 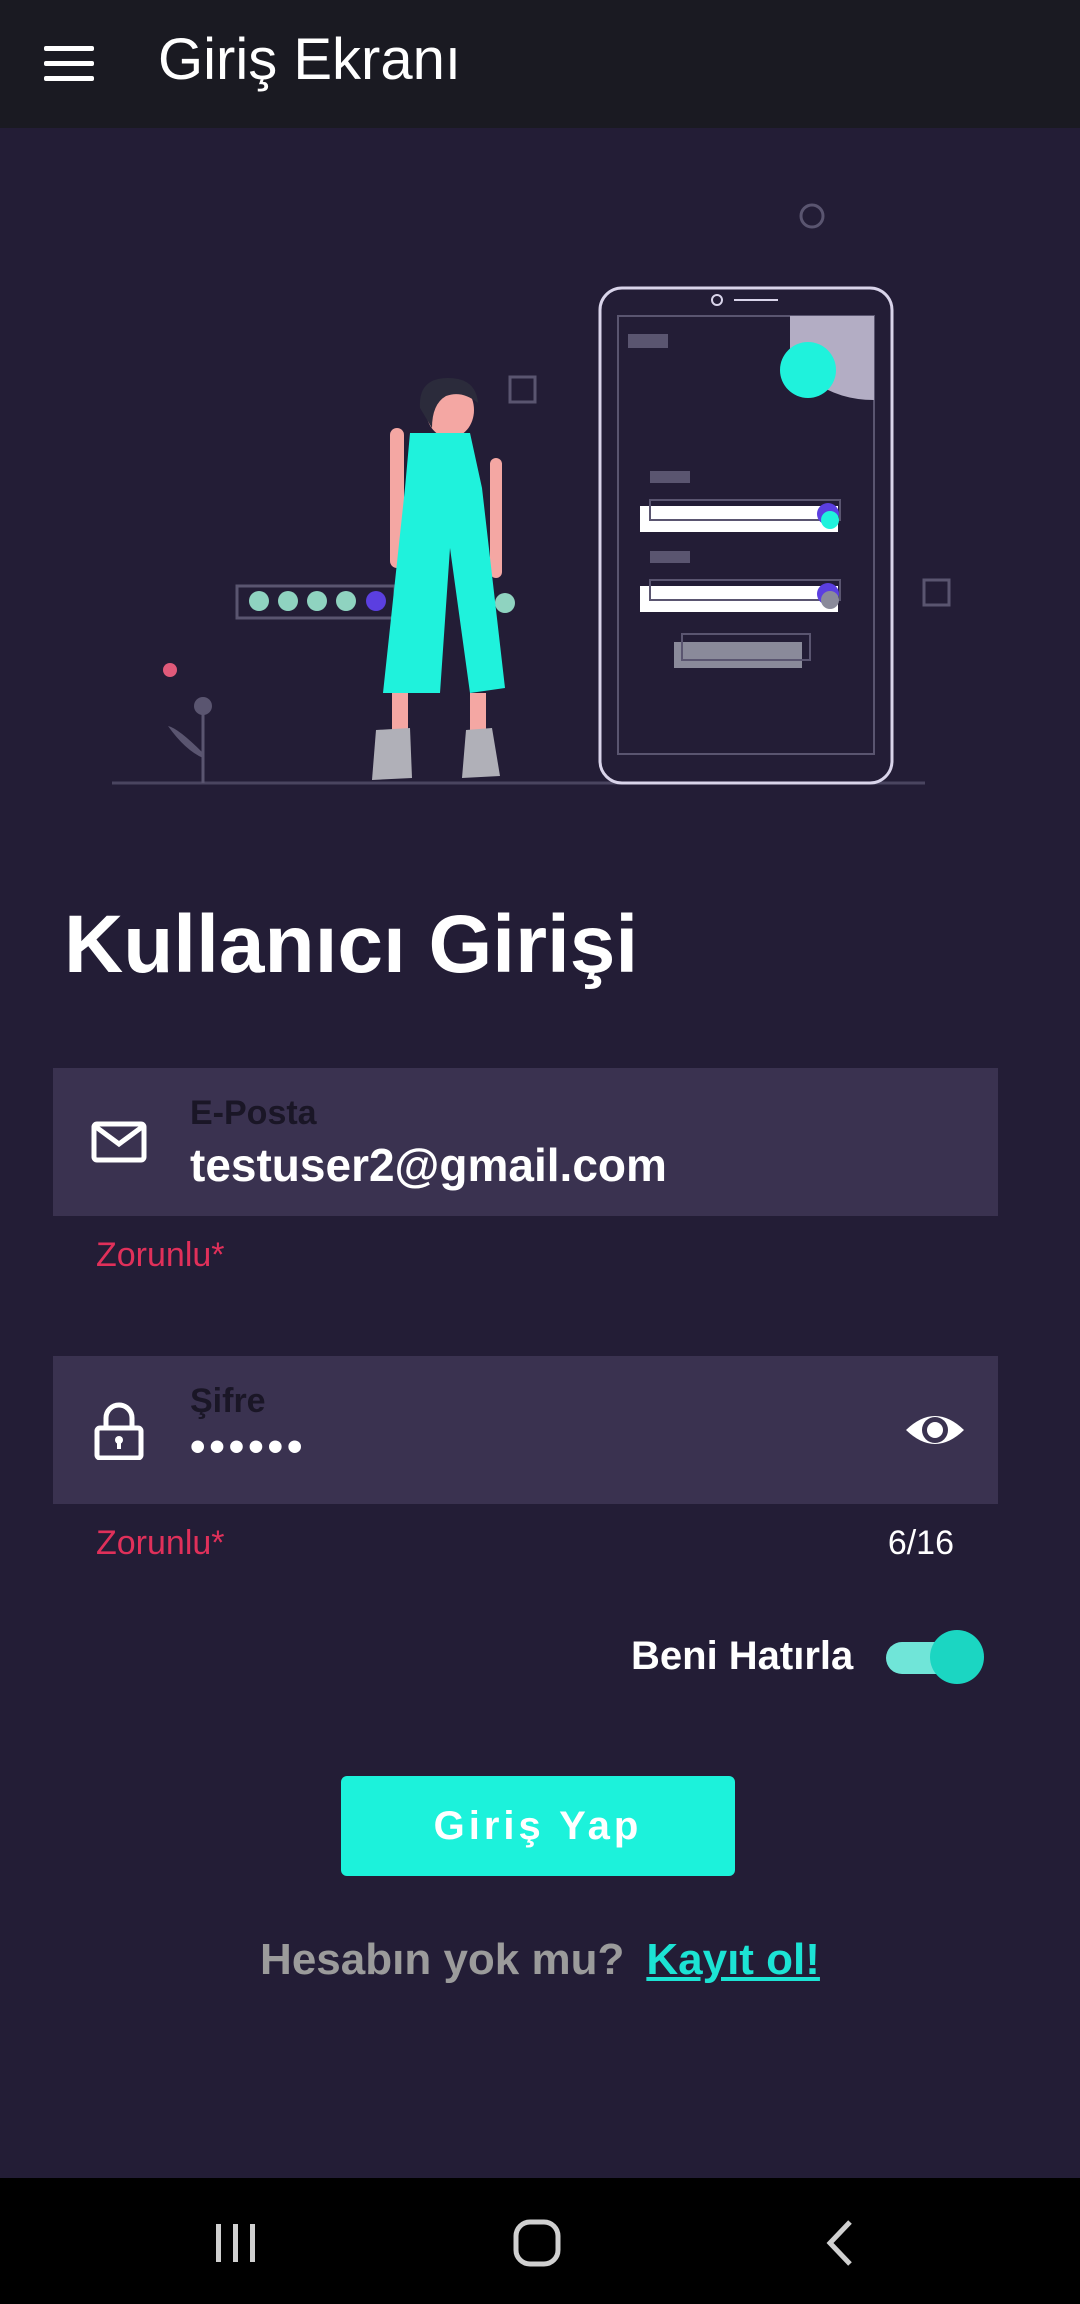 What do you see at coordinates (920, 1543) in the screenshot?
I see `password-char-counter: 6/16` at bounding box center [920, 1543].